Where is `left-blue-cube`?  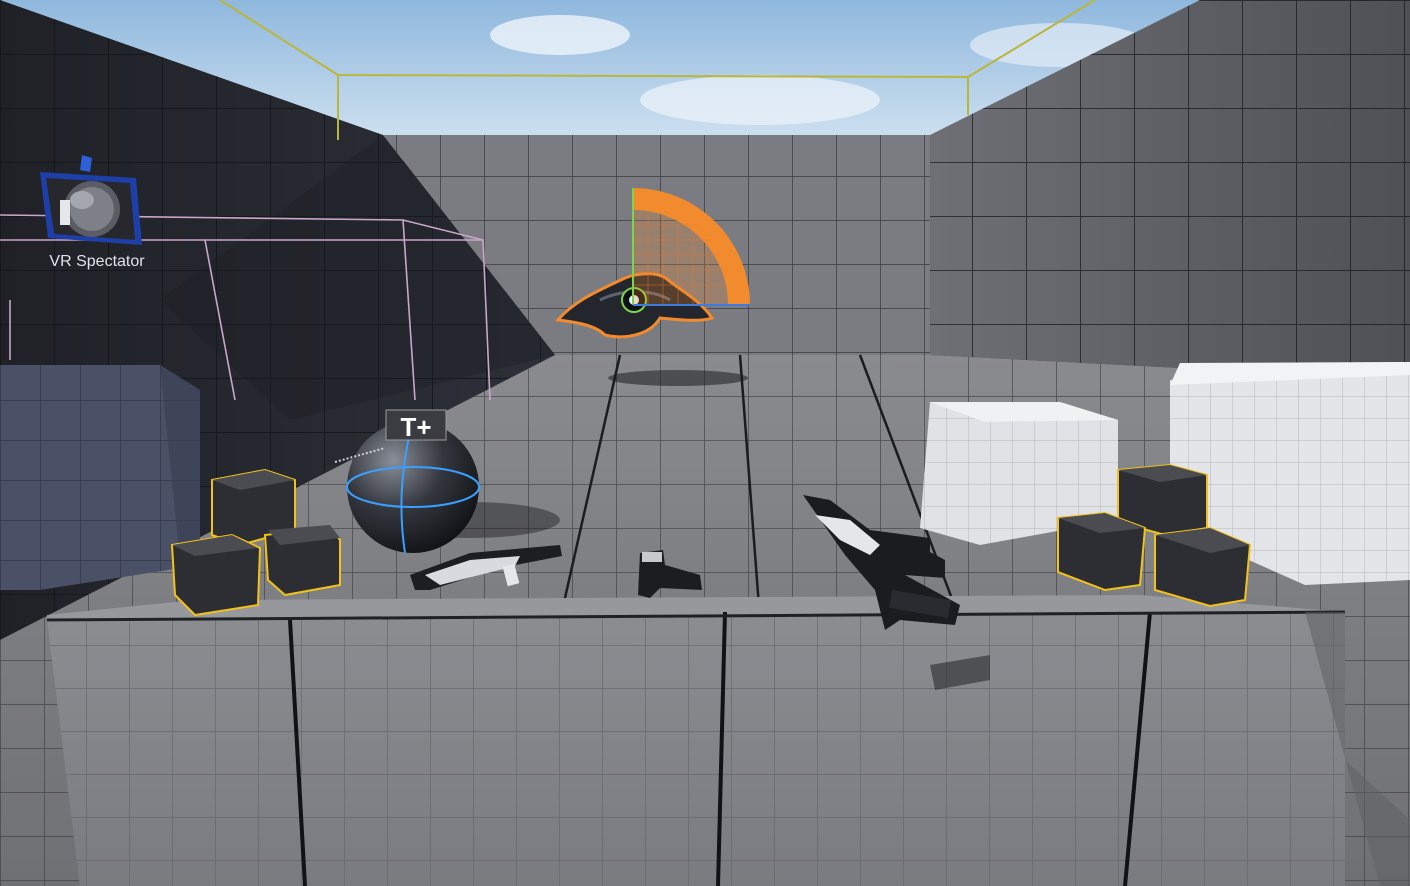 left-blue-cube is located at coordinates (100, 477).